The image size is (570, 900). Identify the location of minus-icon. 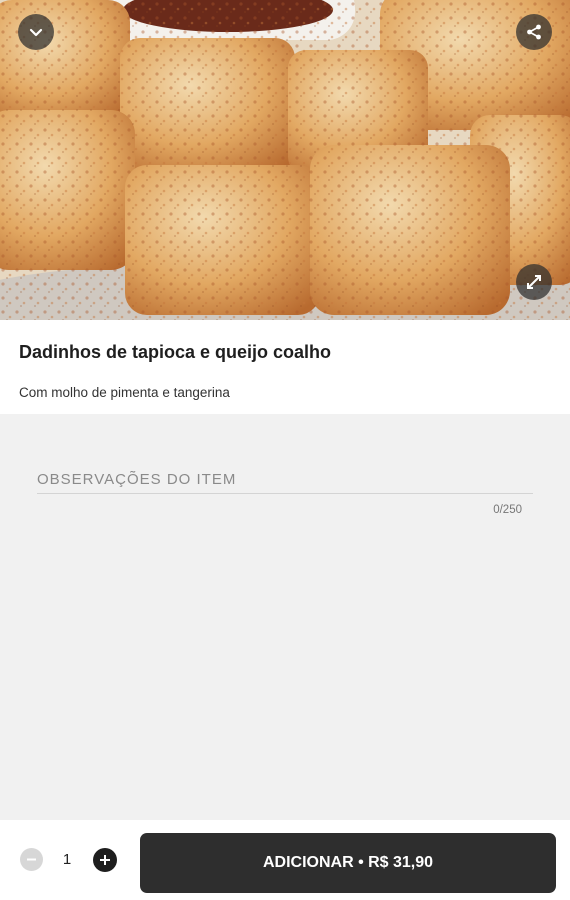
(31, 859).